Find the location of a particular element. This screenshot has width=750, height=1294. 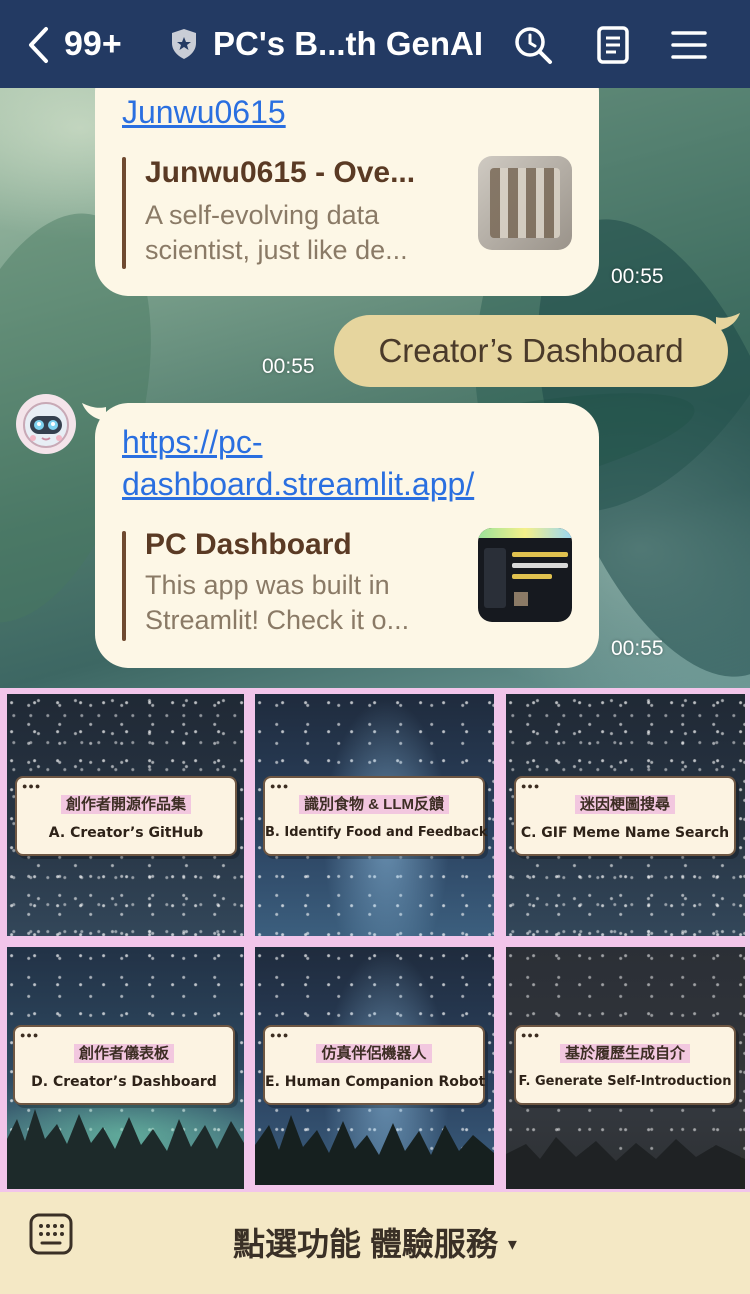

outgoing-message: Creator’s Dashboard is located at coordinates (531, 351).